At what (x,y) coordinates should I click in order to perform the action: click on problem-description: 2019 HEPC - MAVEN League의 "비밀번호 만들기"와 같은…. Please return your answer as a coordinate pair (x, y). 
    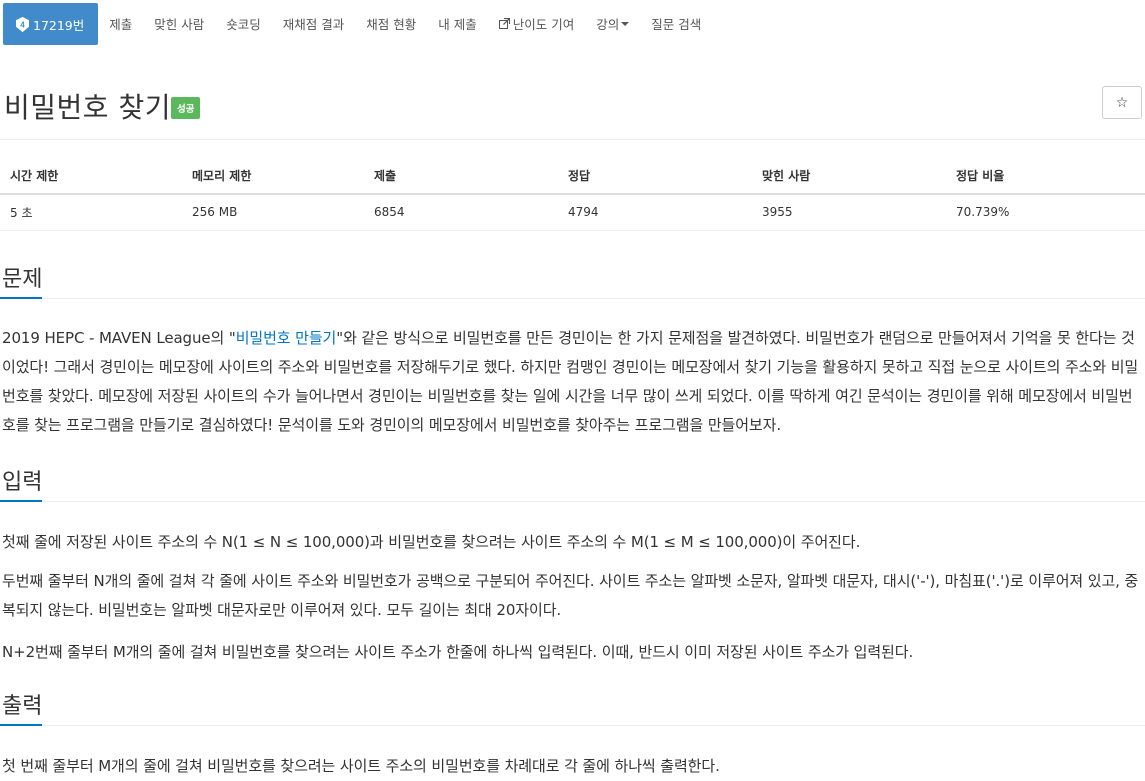
    Looking at the image, I should click on (572, 382).